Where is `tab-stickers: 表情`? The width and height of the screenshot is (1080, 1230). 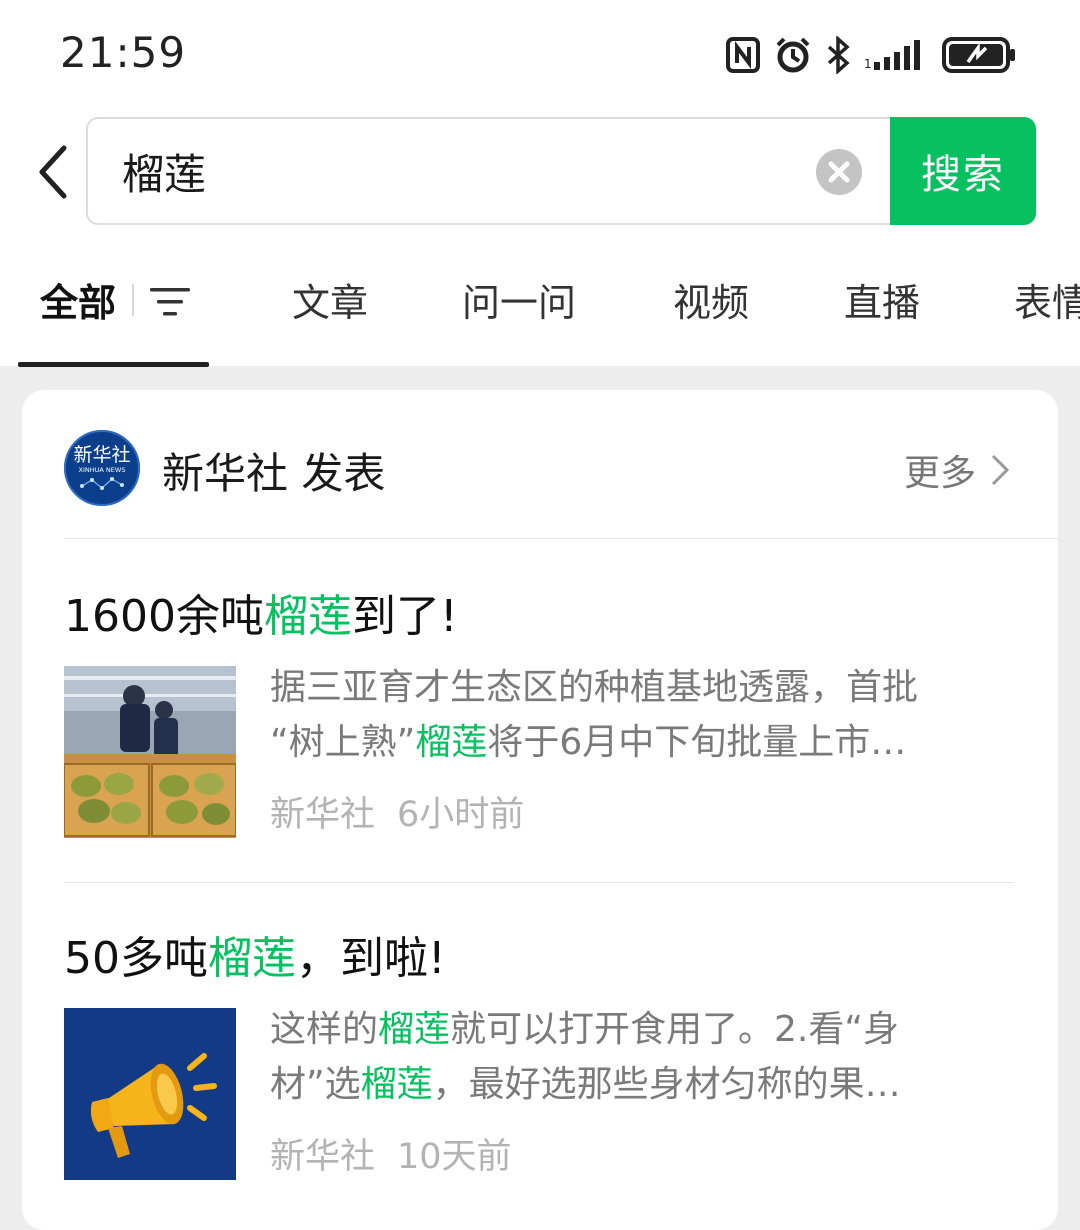 tab-stickers: 表情 is located at coordinates (1047, 299).